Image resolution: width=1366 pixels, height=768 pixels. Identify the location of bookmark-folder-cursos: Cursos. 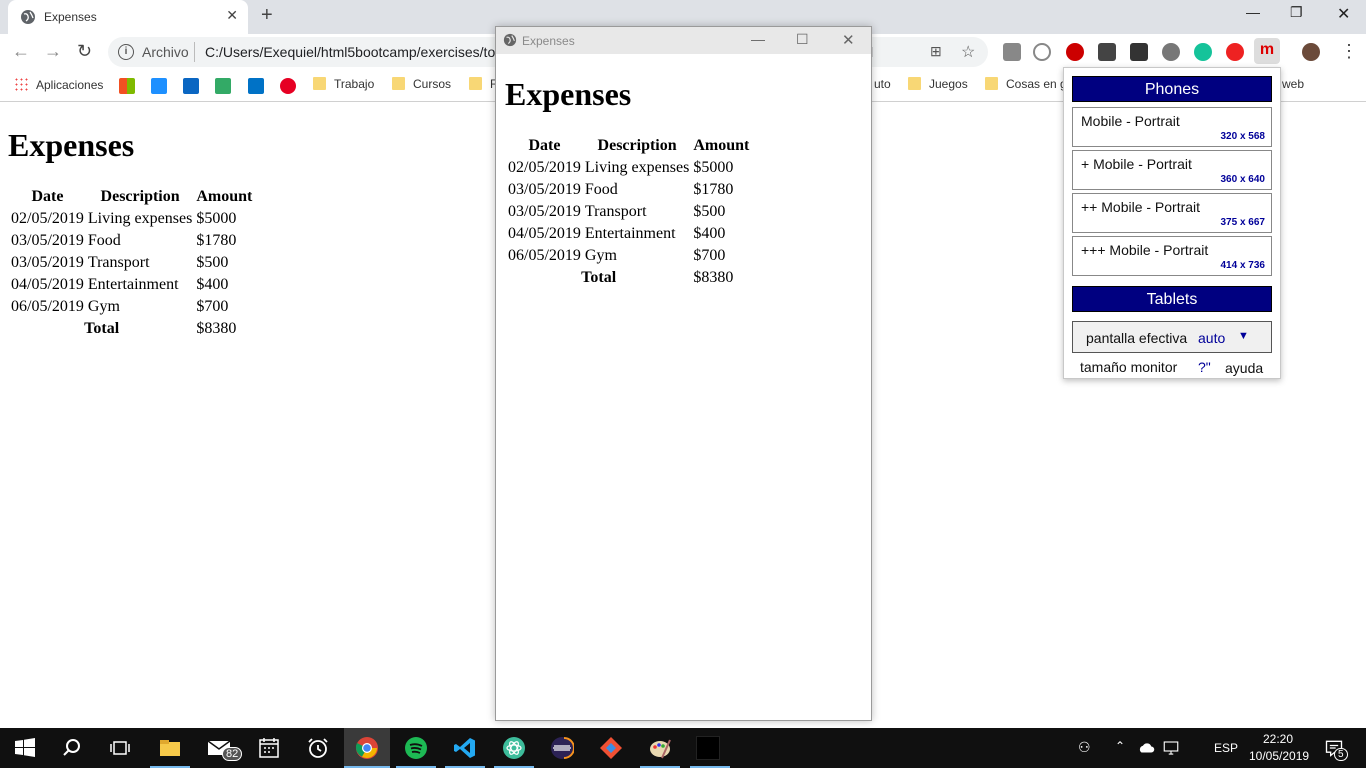
(421, 84).